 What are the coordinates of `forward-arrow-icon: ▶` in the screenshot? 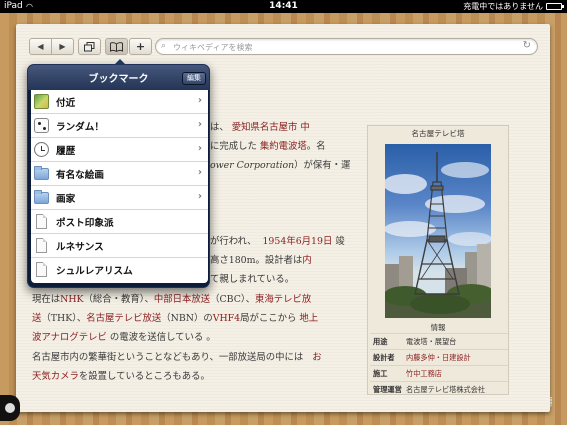 It's located at (62, 46).